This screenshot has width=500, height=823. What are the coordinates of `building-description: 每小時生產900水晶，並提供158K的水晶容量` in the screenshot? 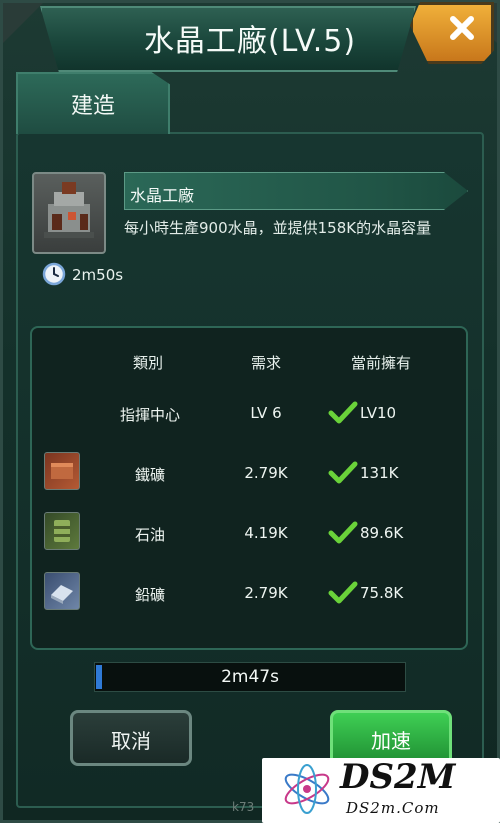 It's located at (278, 228).